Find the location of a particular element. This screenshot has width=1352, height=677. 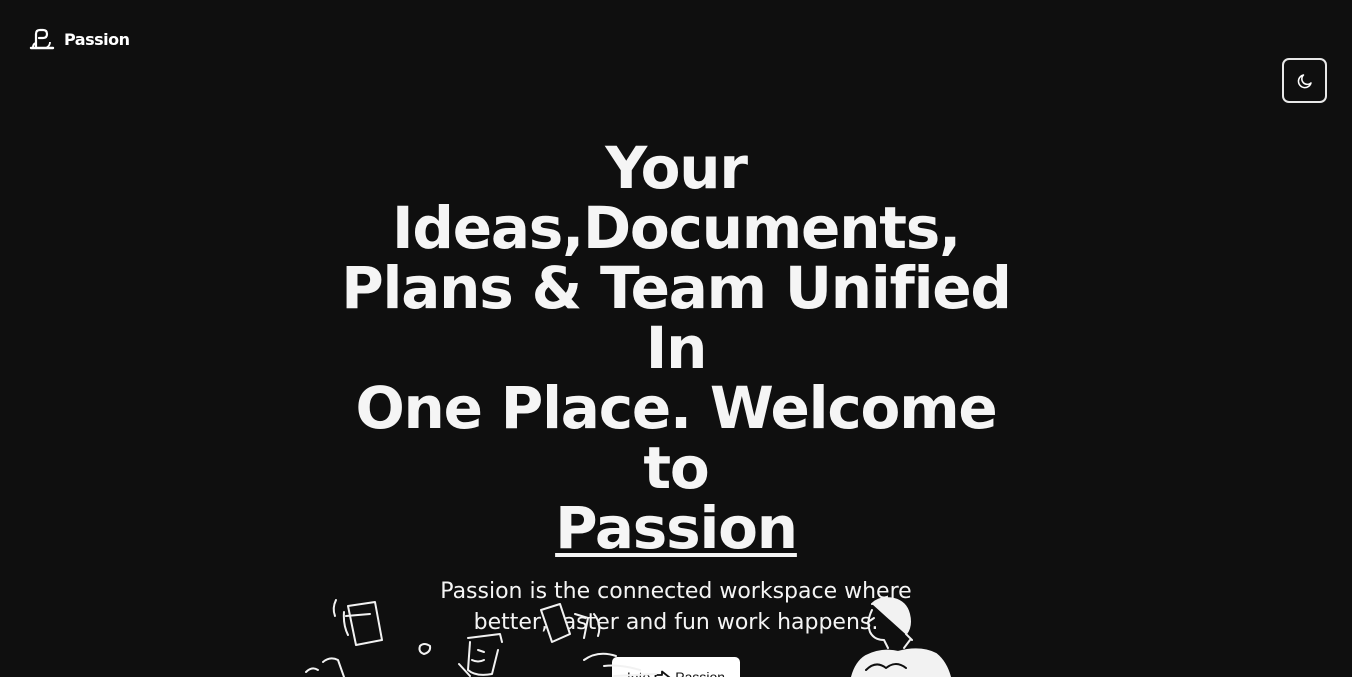

hero-title-brand: Passion is located at coordinates (676, 528).